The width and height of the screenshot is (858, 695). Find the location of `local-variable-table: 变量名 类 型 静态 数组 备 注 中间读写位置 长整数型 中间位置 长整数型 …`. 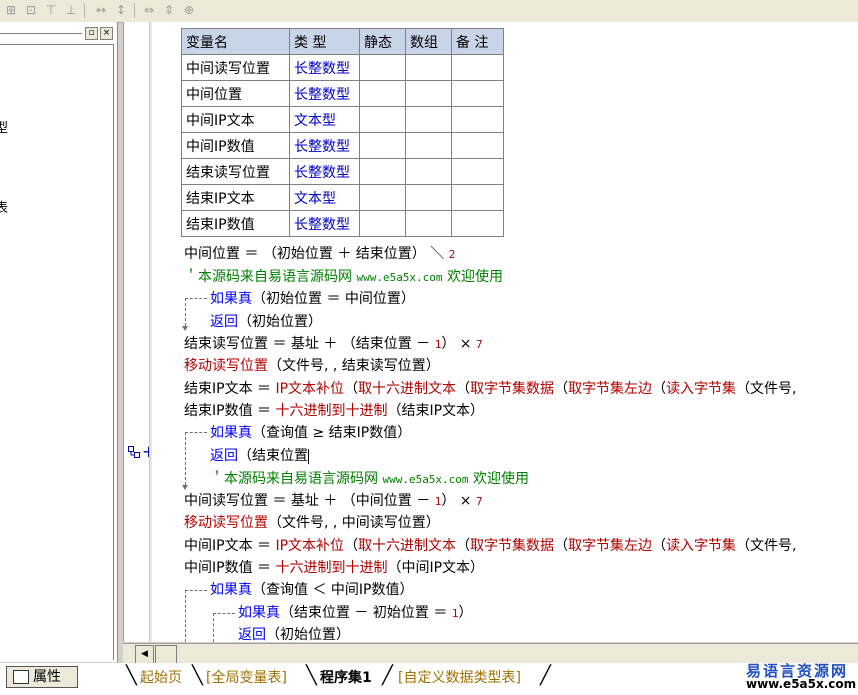

local-variable-table: 变量名 类 型 静态 数组 备 注 中间读写位置 长整数型 中间位置 长整数型 … is located at coordinates (342, 132).